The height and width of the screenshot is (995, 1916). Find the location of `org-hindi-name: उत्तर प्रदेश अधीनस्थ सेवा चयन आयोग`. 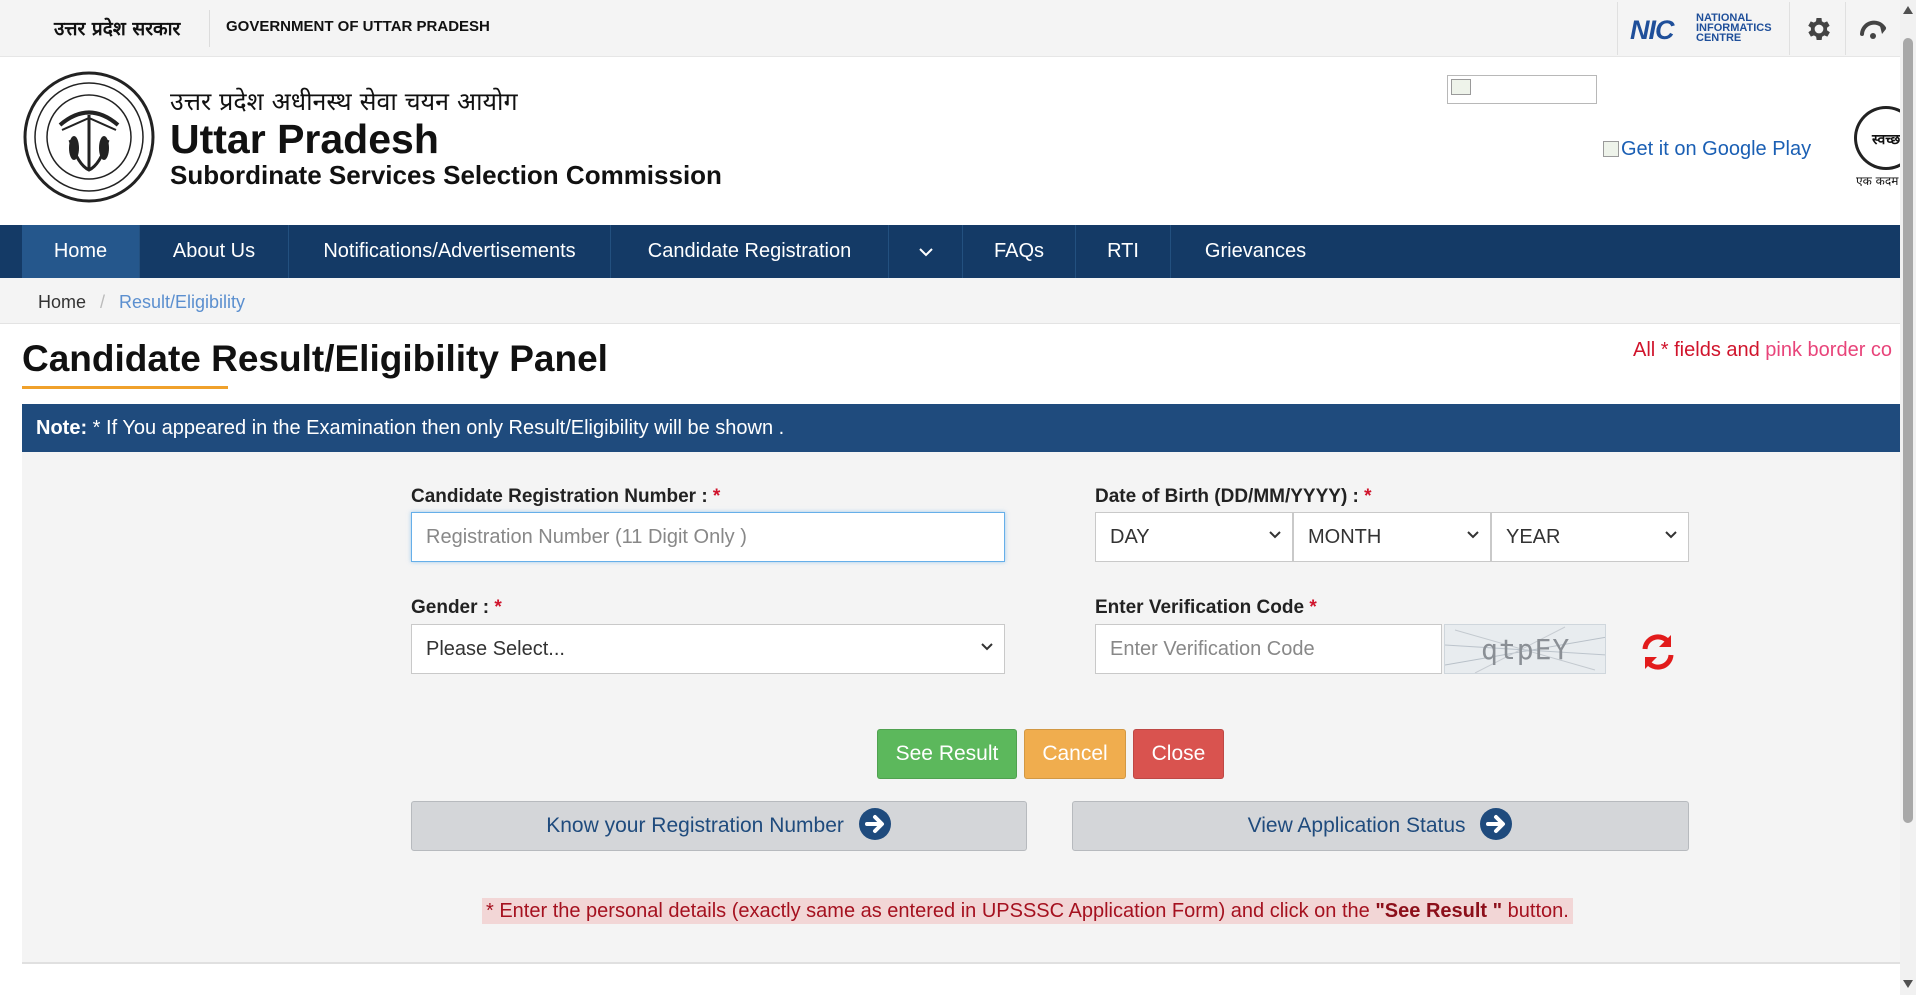

org-hindi-name: उत्तर प्रदेश अधीनस्थ सेवा चयन आयोग is located at coordinates (344, 101).